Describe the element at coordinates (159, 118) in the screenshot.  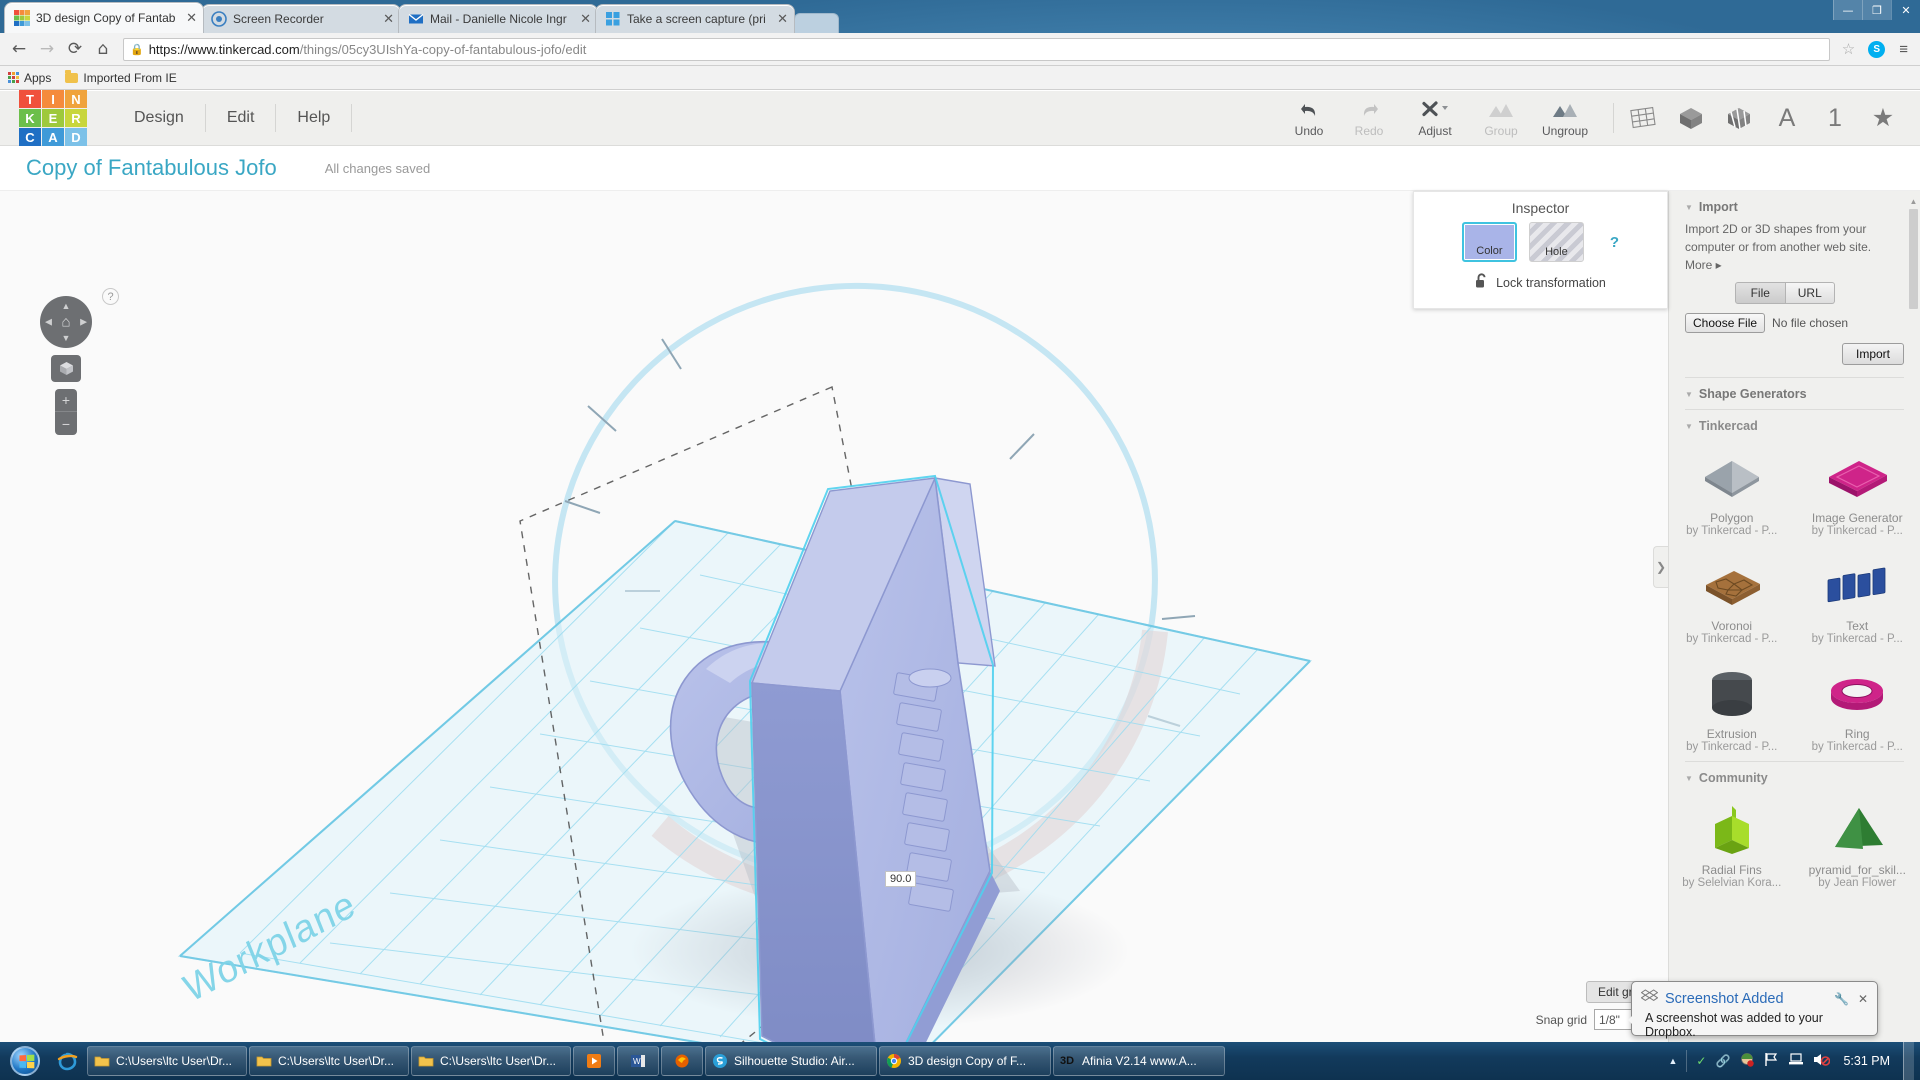
I see `menu-design: Design` at that location.